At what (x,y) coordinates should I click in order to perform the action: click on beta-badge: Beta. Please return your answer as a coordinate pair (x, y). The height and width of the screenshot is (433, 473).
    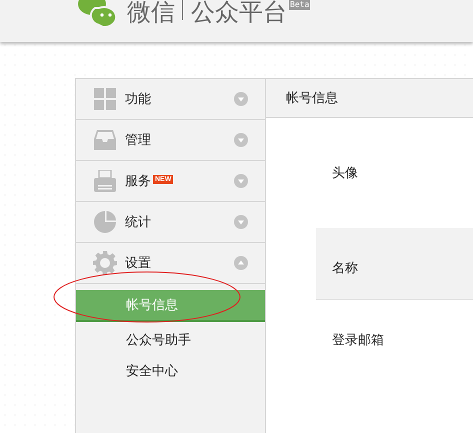
    Looking at the image, I should click on (299, 5).